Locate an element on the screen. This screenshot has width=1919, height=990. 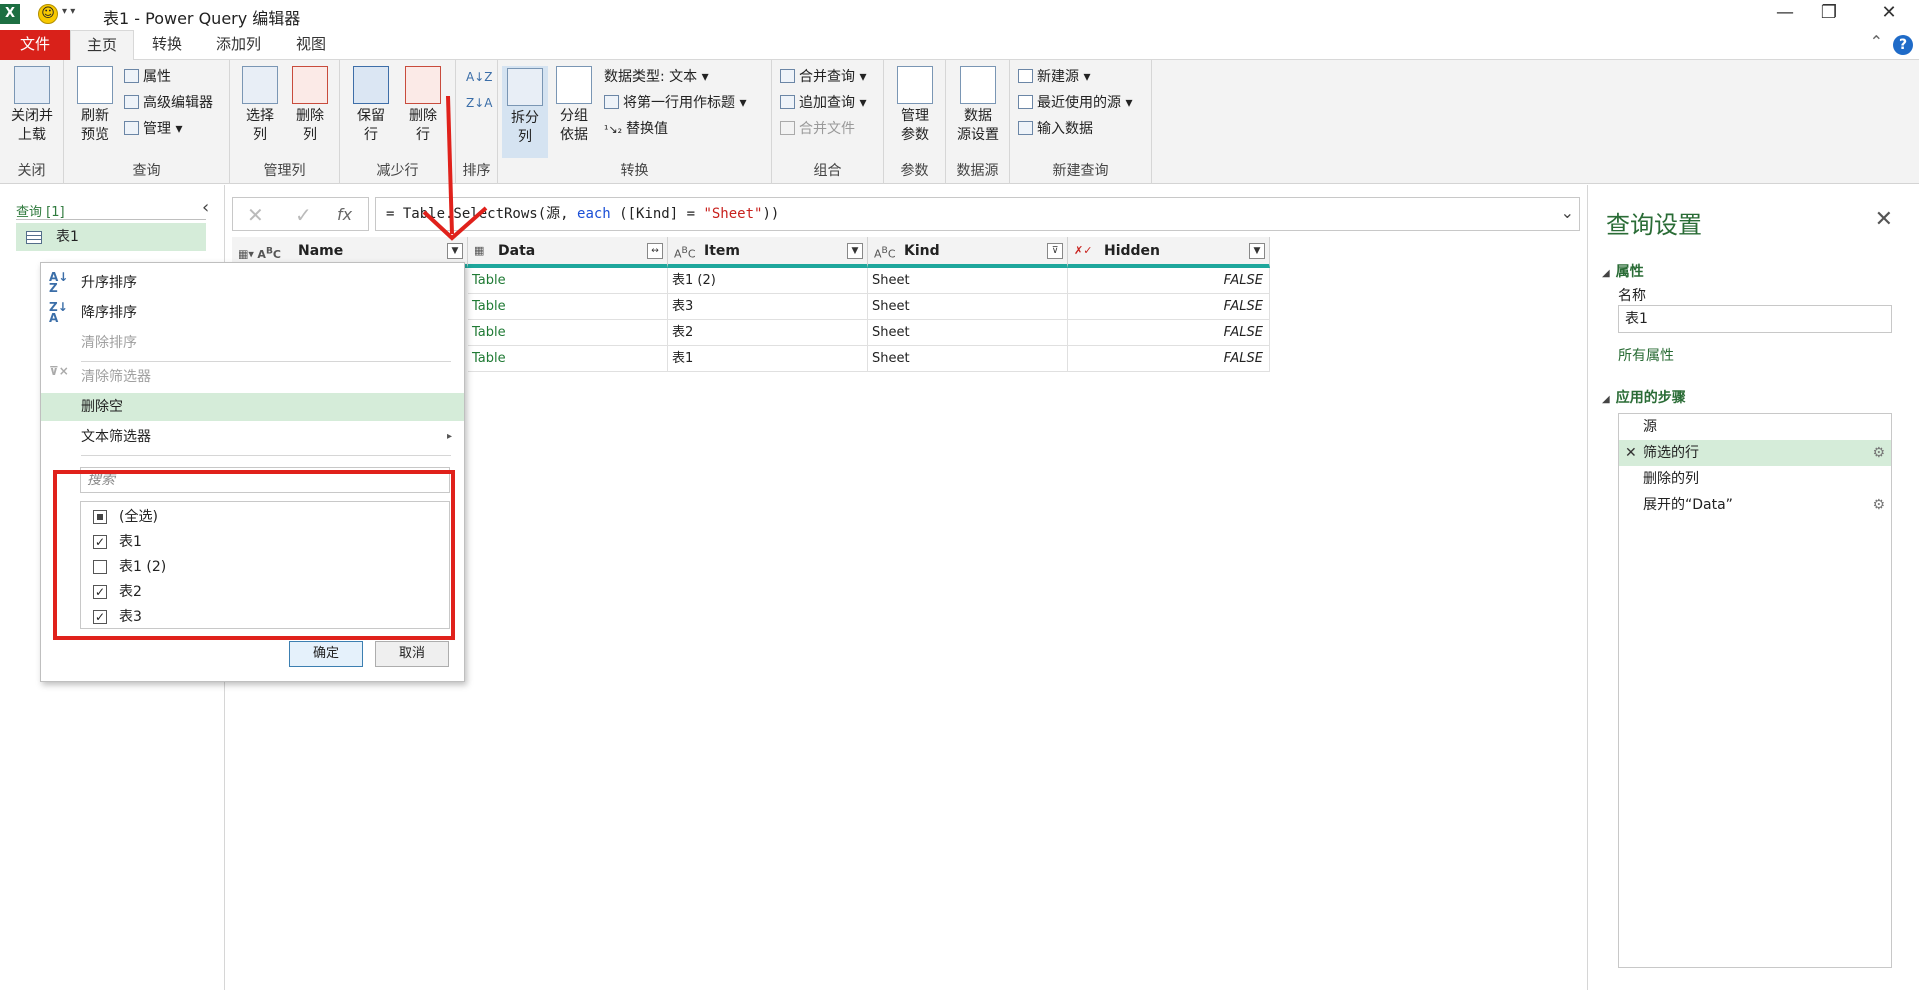
query-item: 表1 is located at coordinates (111, 237).